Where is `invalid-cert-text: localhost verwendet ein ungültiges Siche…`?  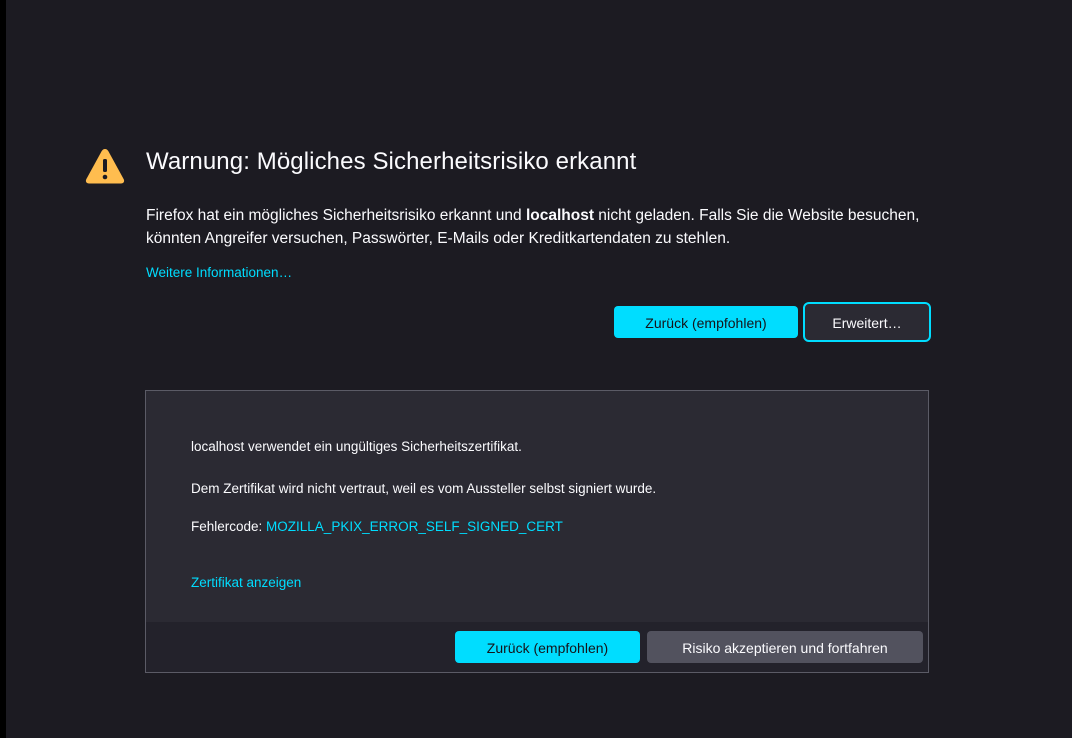 invalid-cert-text: localhost verwendet ein ungültiges Siche… is located at coordinates (356, 446).